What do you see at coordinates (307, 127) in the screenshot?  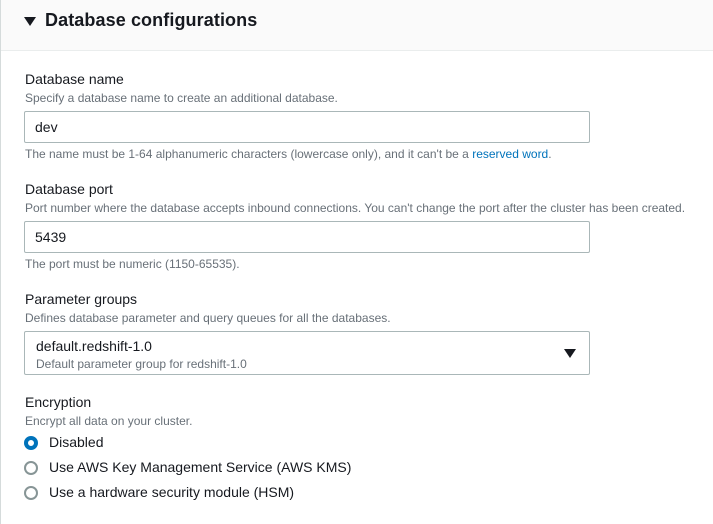 I see `database-name-input` at bounding box center [307, 127].